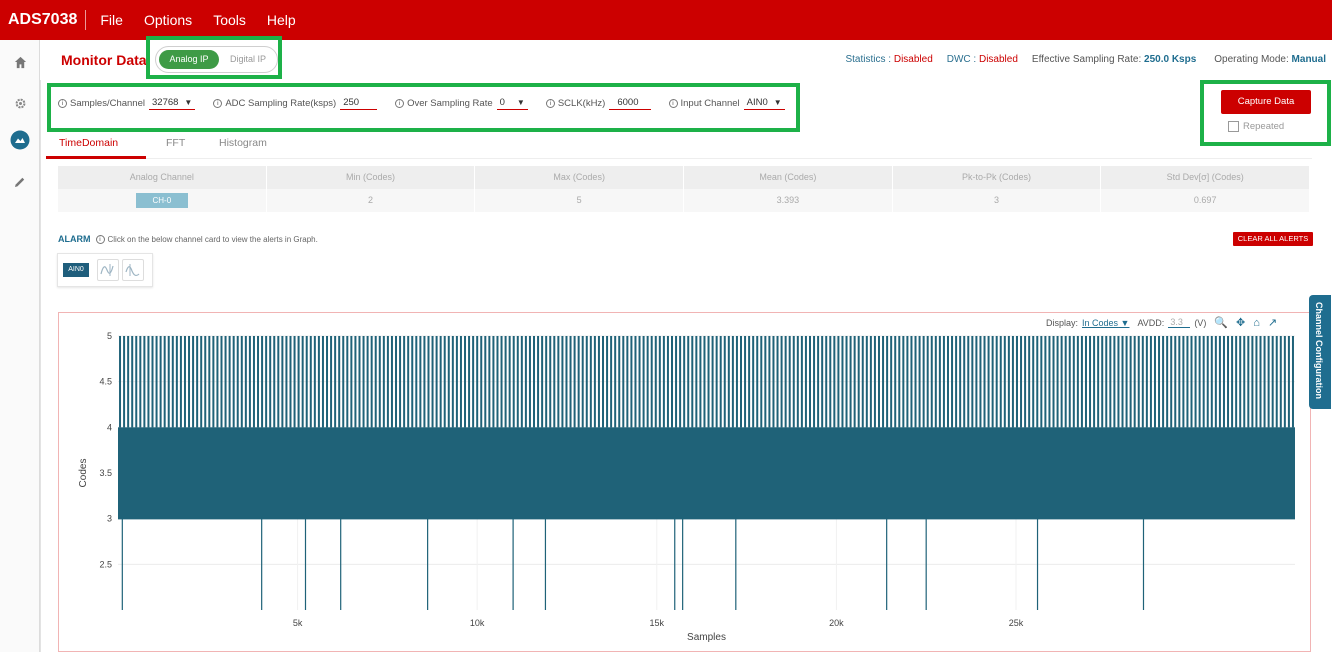 This screenshot has height=652, width=1332. What do you see at coordinates (100, 239) in the screenshot?
I see `info-icon: i` at bounding box center [100, 239].